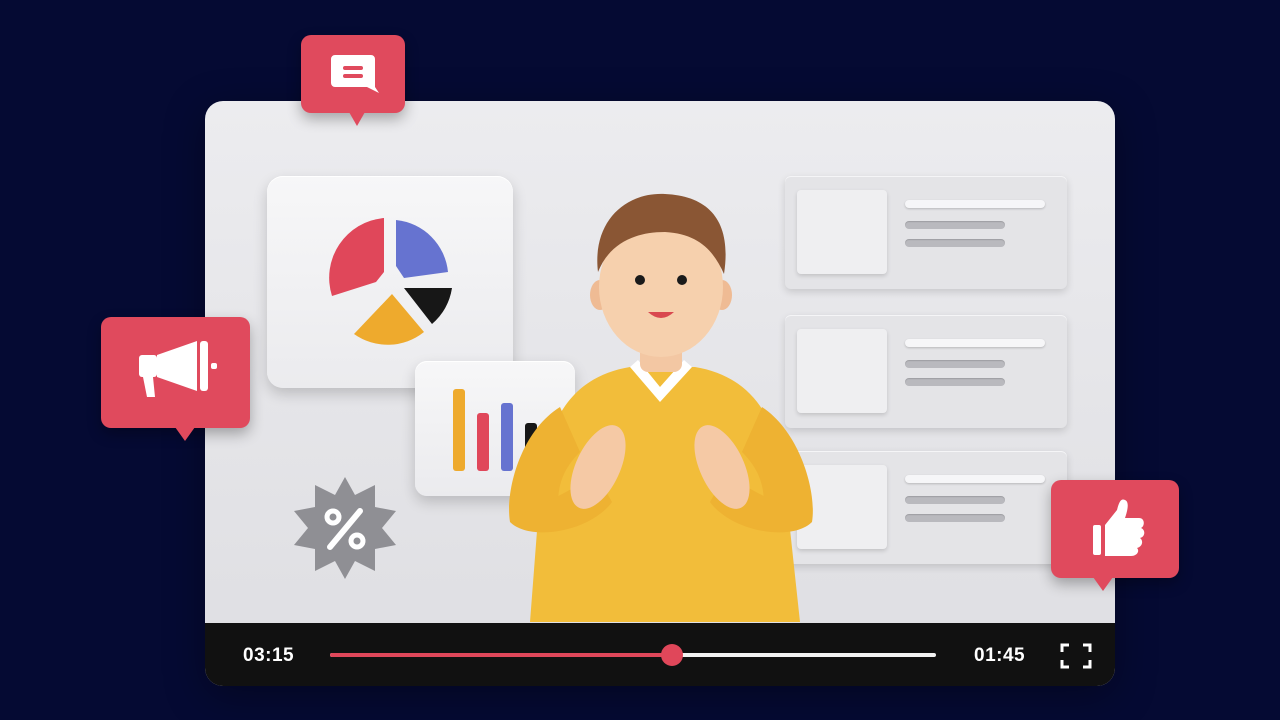  What do you see at coordinates (501, 655) in the screenshot?
I see `progress-fill` at bounding box center [501, 655].